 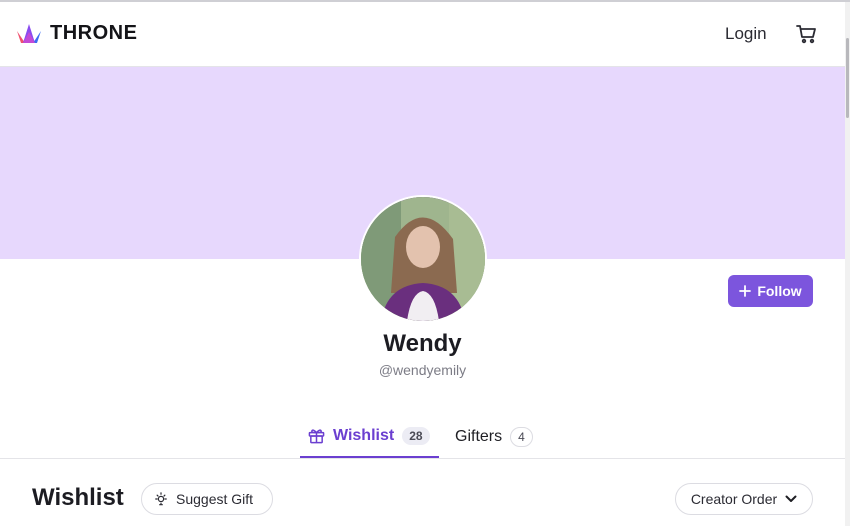 What do you see at coordinates (416, 435) in the screenshot?
I see `wishlist-count-badge: 28` at bounding box center [416, 435].